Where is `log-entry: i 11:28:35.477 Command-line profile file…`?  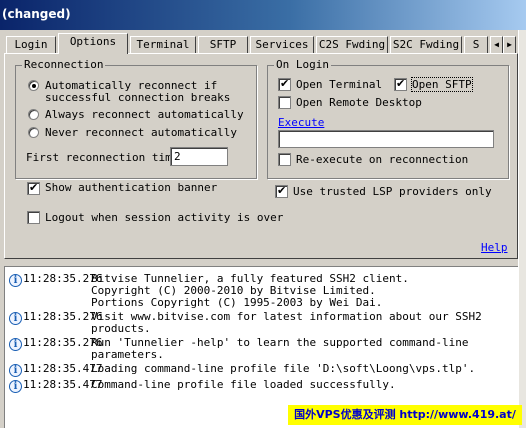 log-entry: i 11:28:35.477 Command-line profile file… is located at coordinates (202, 386).